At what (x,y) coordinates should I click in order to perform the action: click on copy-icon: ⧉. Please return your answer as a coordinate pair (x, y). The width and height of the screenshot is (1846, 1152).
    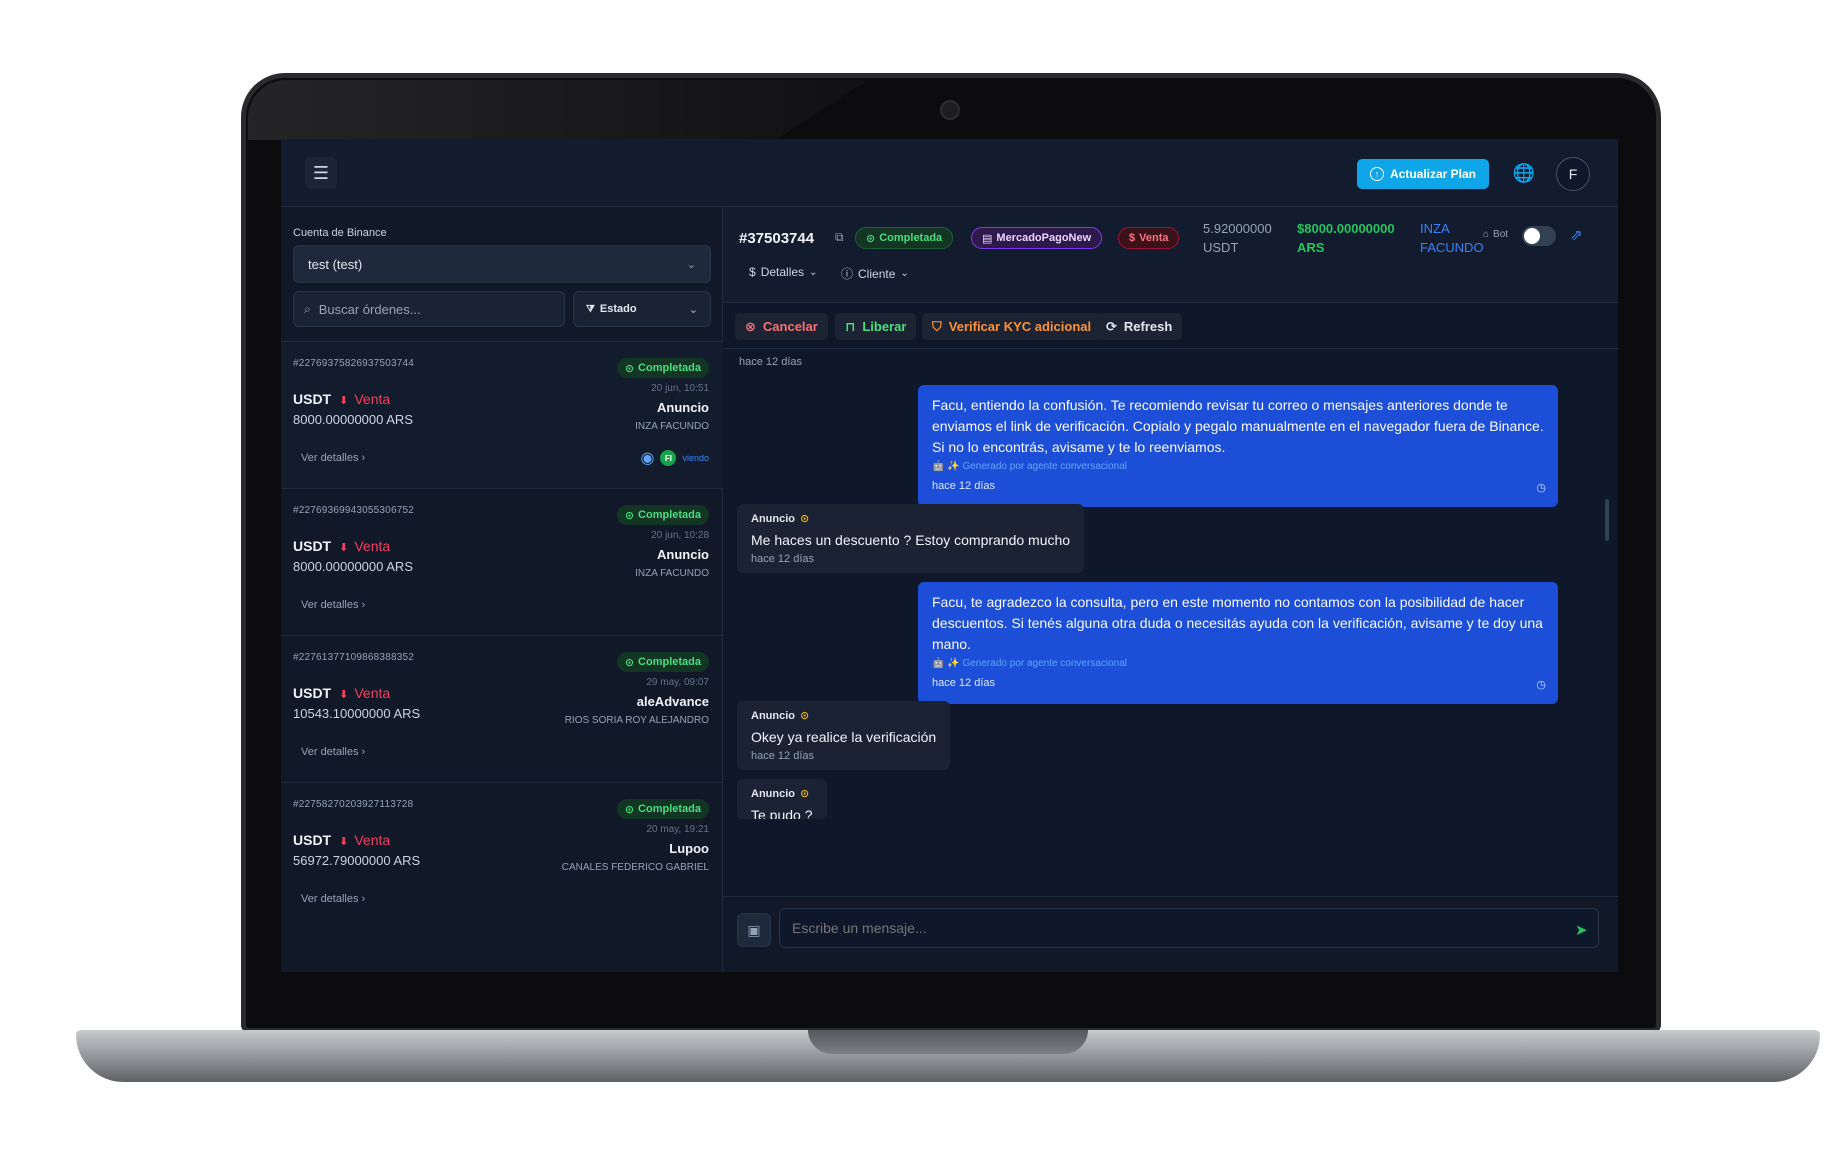
    Looking at the image, I should click on (839, 237).